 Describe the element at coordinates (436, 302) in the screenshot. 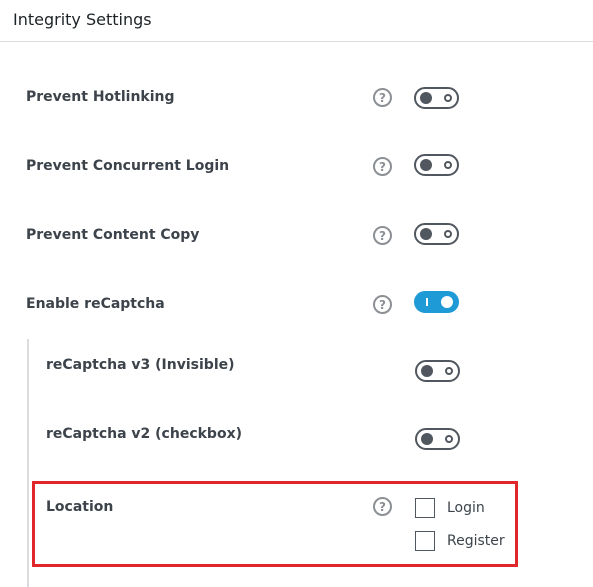

I see `enable-recaptcha-toggle` at that location.